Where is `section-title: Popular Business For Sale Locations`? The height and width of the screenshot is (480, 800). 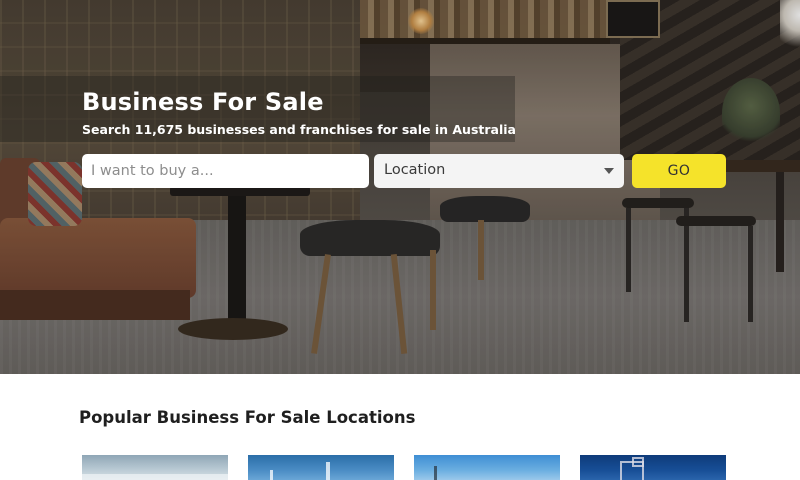 section-title: Popular Business For Sale Locations is located at coordinates (247, 417).